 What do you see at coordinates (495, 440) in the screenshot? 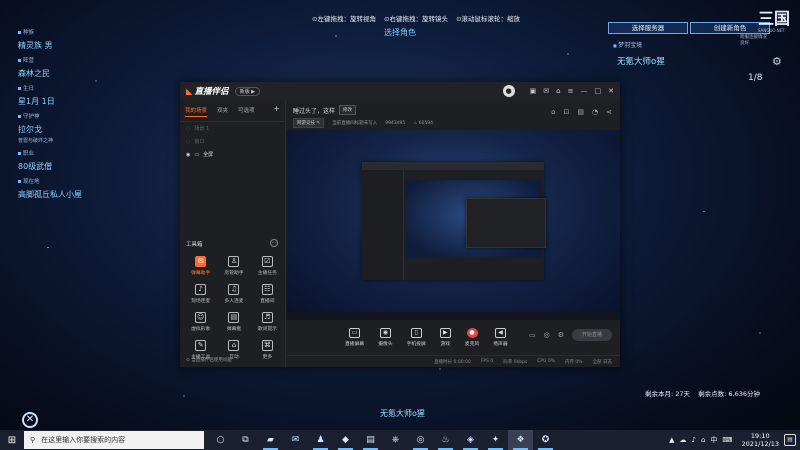
I see `app-icon: ✦` at bounding box center [495, 440].